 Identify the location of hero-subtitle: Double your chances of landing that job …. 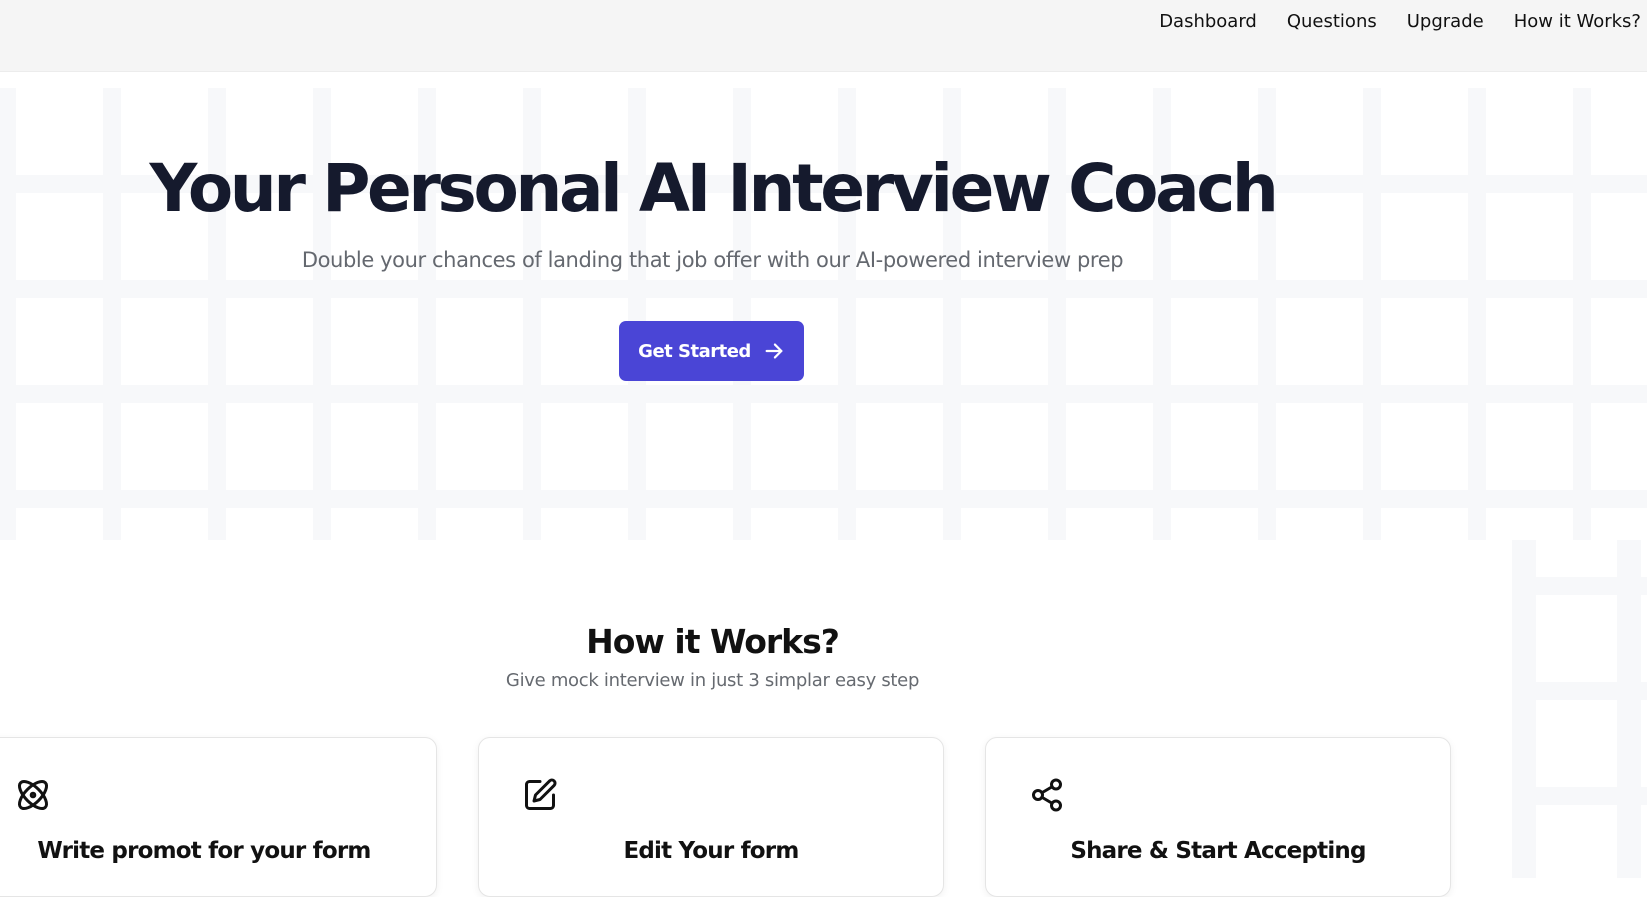
(712, 260).